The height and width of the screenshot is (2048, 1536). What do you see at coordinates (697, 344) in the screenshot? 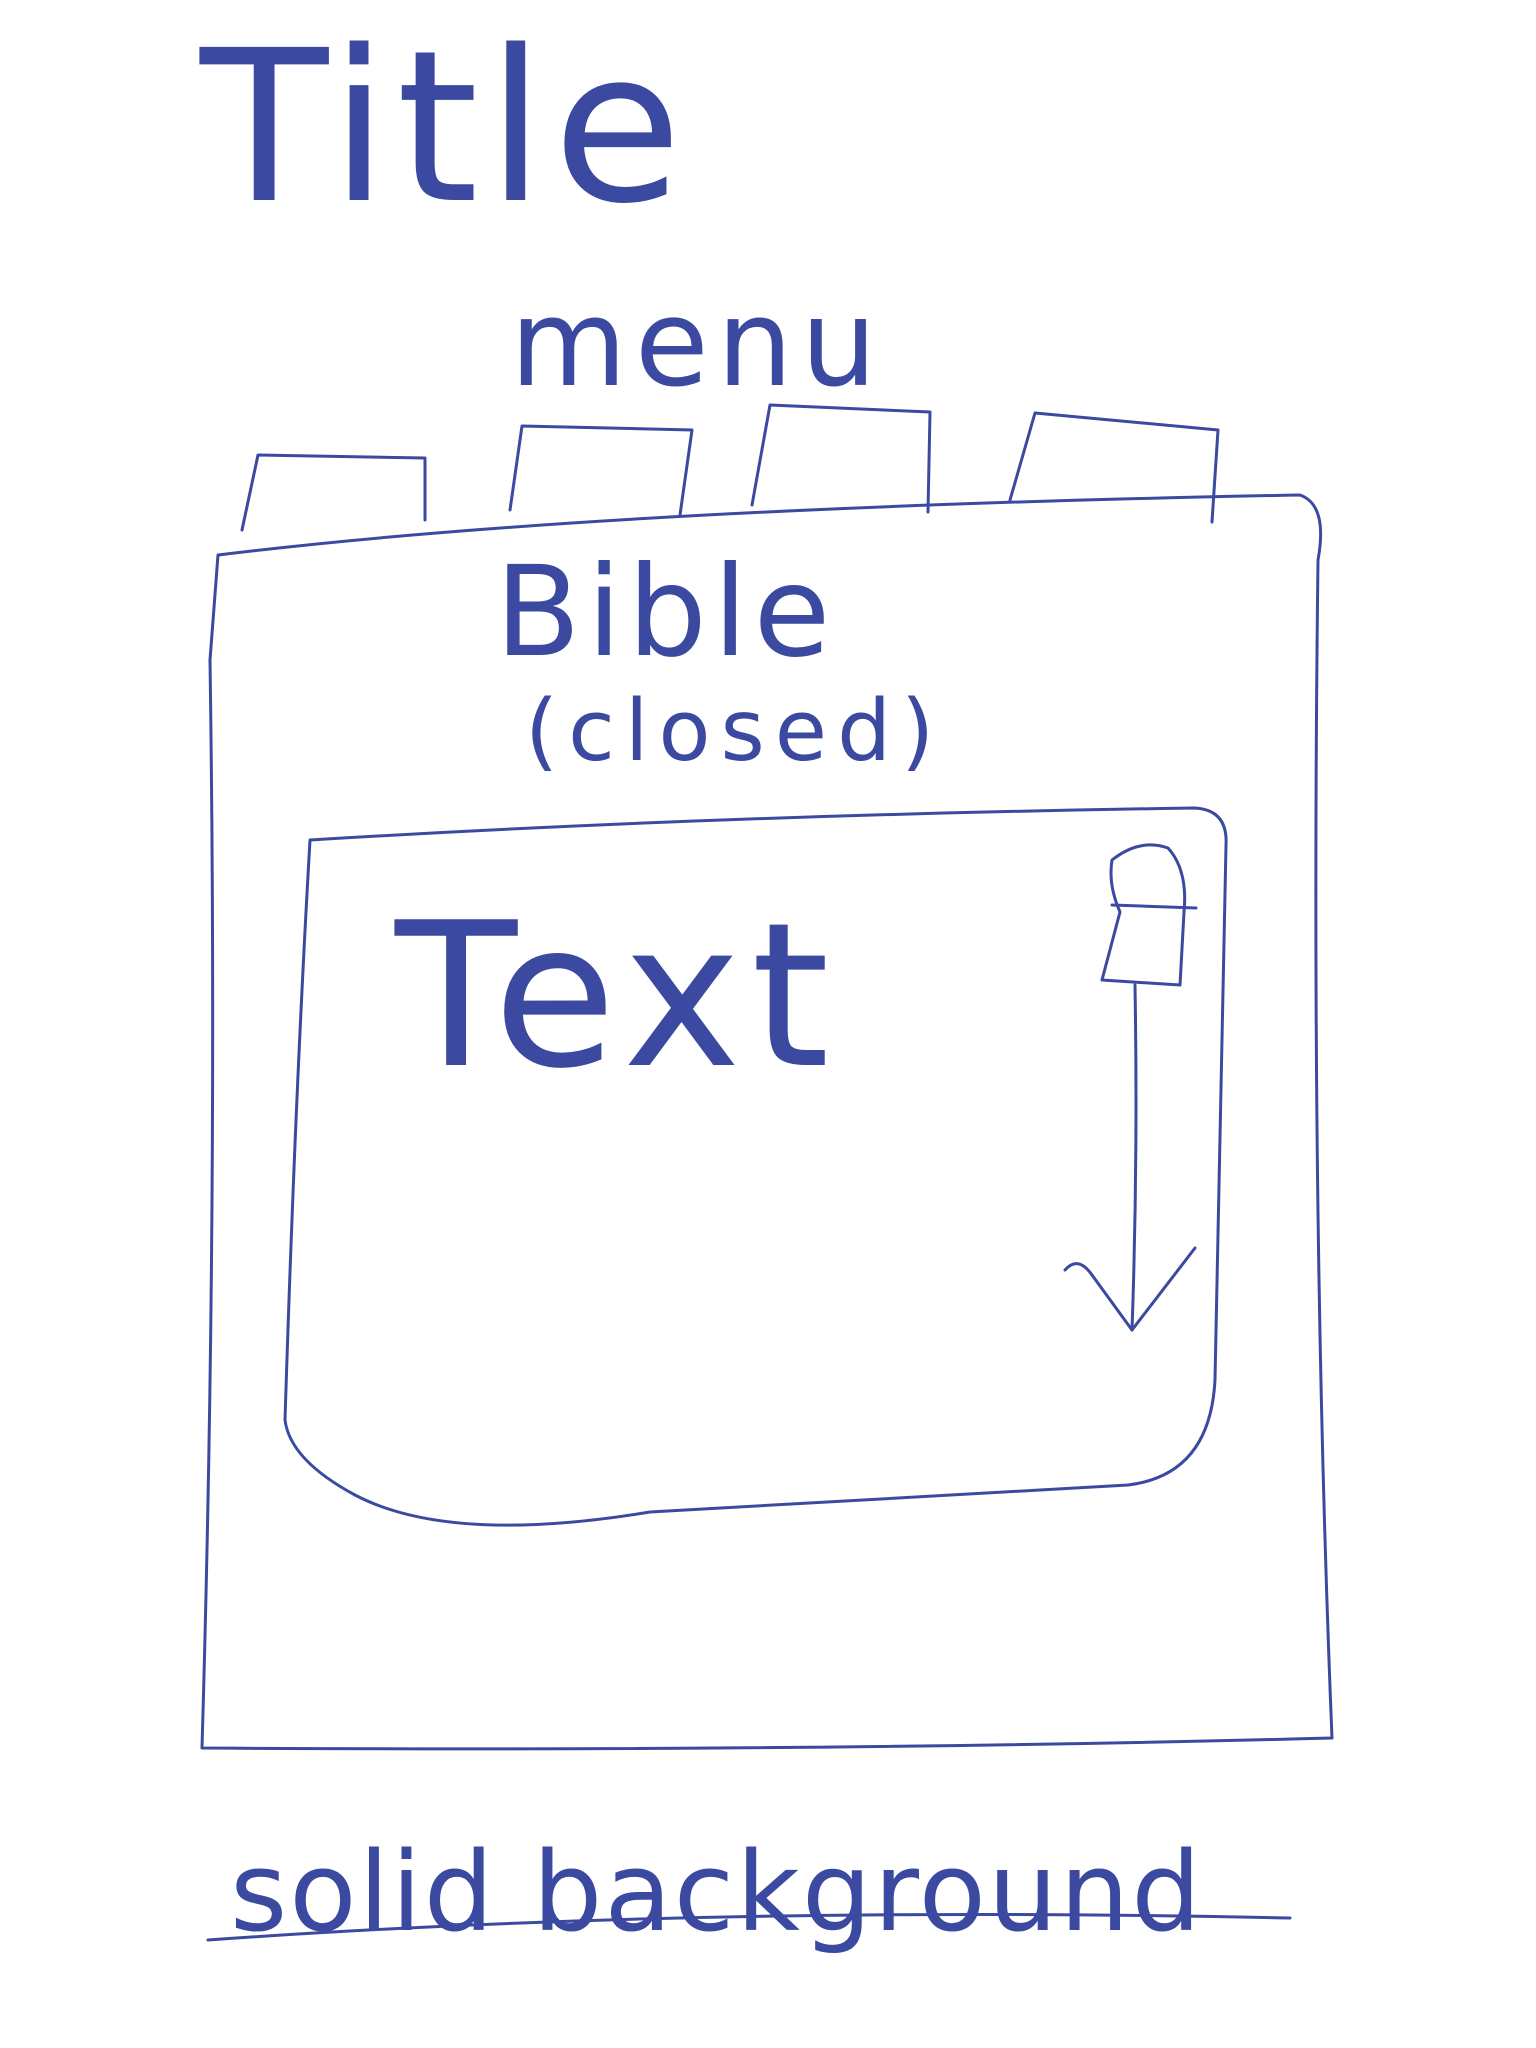
I see `menu-label: menu` at bounding box center [697, 344].